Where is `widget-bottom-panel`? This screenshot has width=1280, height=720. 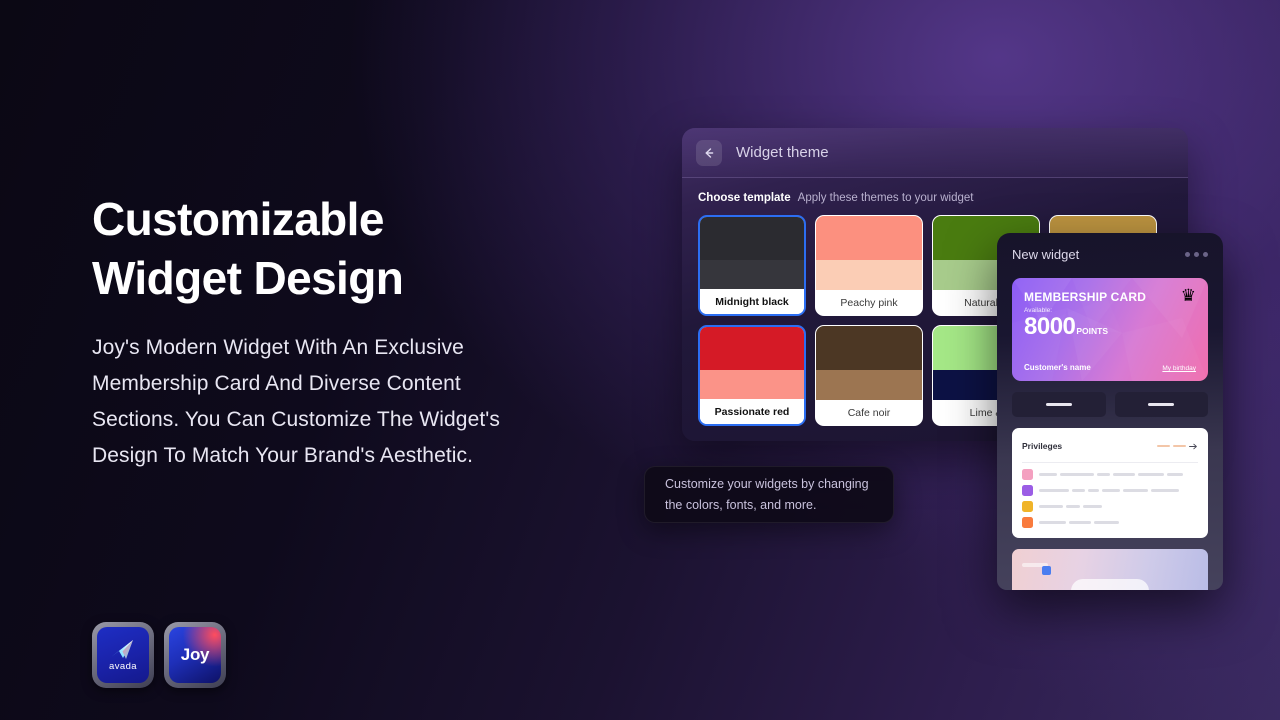
widget-bottom-panel is located at coordinates (1110, 569).